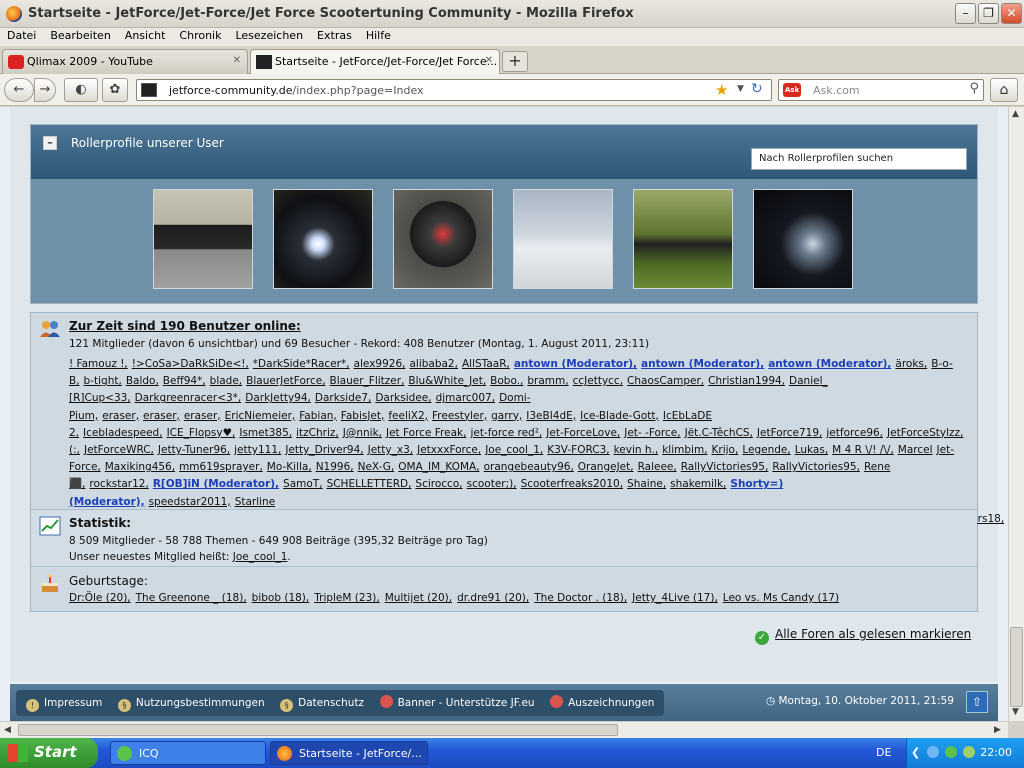 Image resolution: width=1024 pixels, height=768 pixels. I want to click on online-user-link: Jet-ForceLove,, so click(583, 433).